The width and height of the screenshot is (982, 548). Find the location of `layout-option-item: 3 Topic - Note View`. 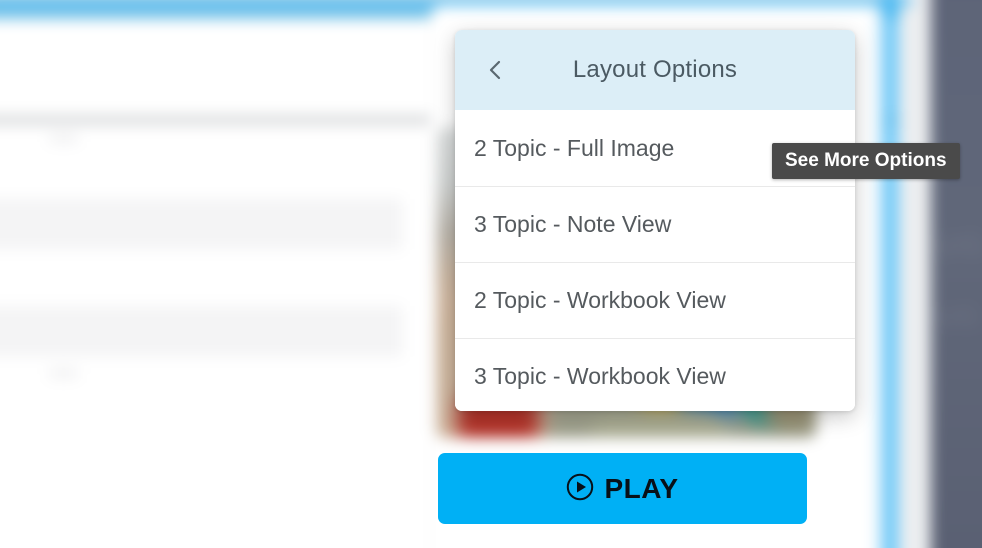

layout-option-item: 3 Topic - Note View is located at coordinates (655, 224).